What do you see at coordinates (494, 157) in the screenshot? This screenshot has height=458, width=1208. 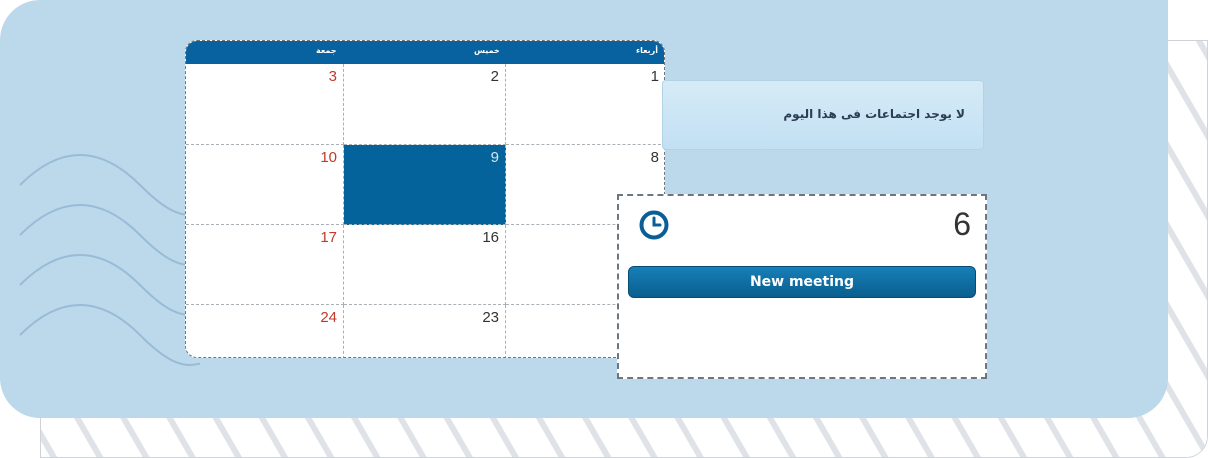 I see `day-number: 9` at bounding box center [494, 157].